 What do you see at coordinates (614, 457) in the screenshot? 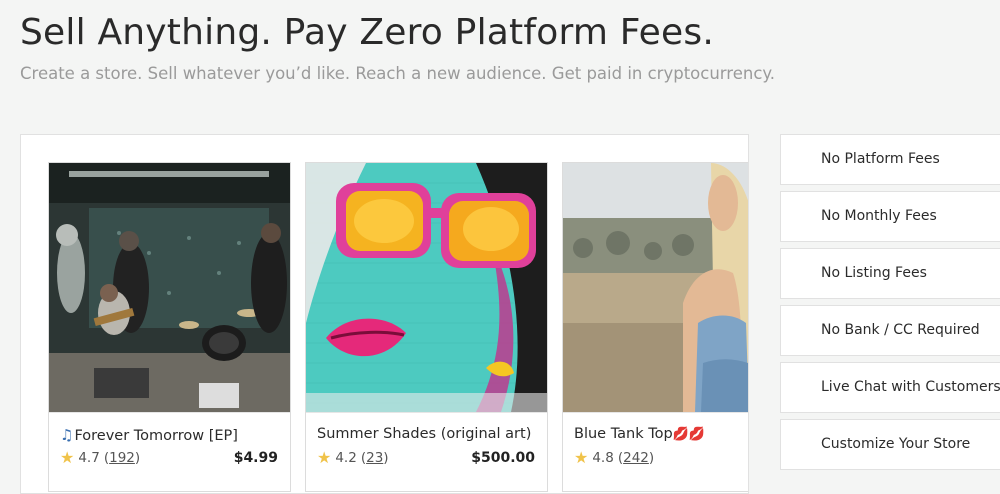
I see `product-rating: ★ 4.8 (242)` at bounding box center [614, 457].